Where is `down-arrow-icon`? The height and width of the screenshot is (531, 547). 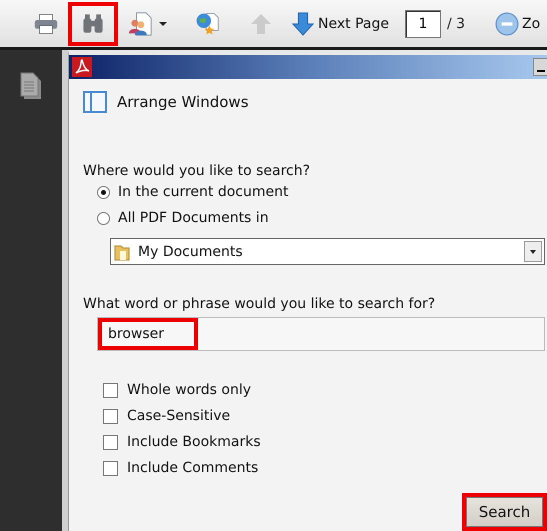 down-arrow-icon is located at coordinates (303, 24).